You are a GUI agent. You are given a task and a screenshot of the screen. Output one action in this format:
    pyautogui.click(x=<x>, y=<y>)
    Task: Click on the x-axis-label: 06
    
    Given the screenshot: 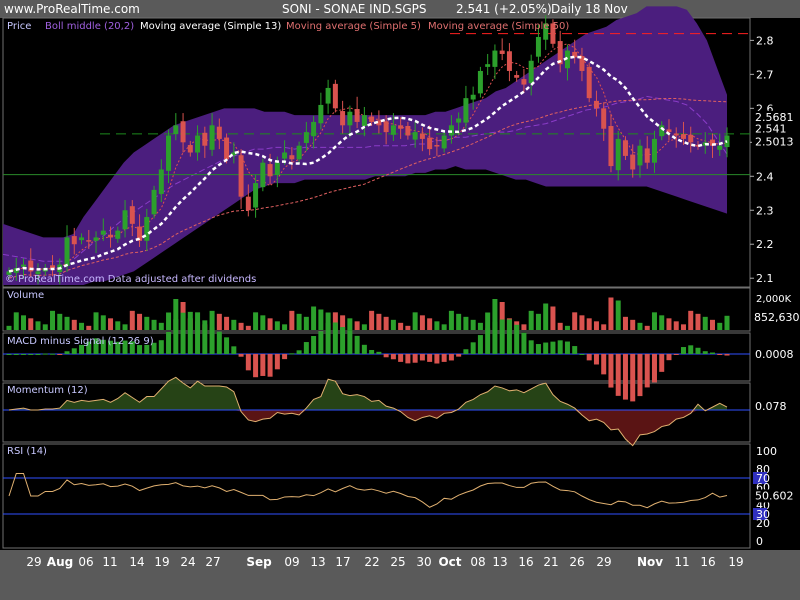 What is the action you would take?
    pyautogui.click(x=85, y=562)
    